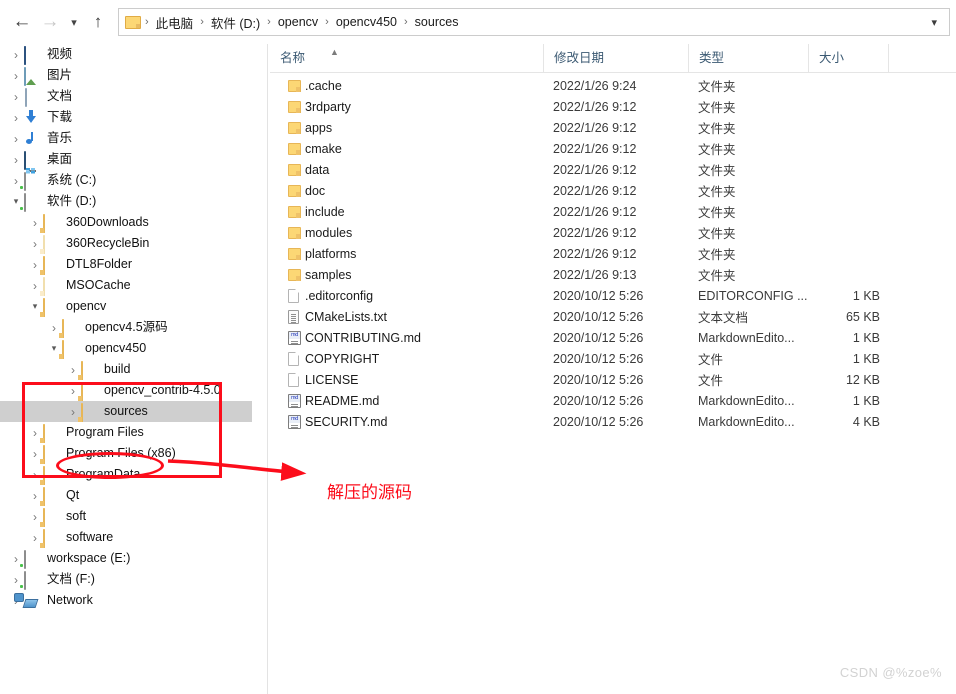 The width and height of the screenshot is (956, 694). I want to click on file-list-row: 3rdparty 2022/1/26 9:12 文件夹, so click(613, 106).